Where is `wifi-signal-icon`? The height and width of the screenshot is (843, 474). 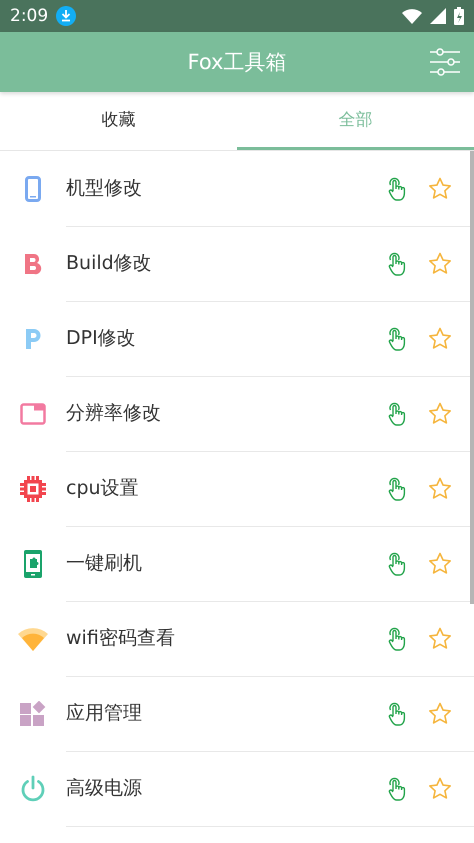
wifi-signal-icon is located at coordinates (412, 16).